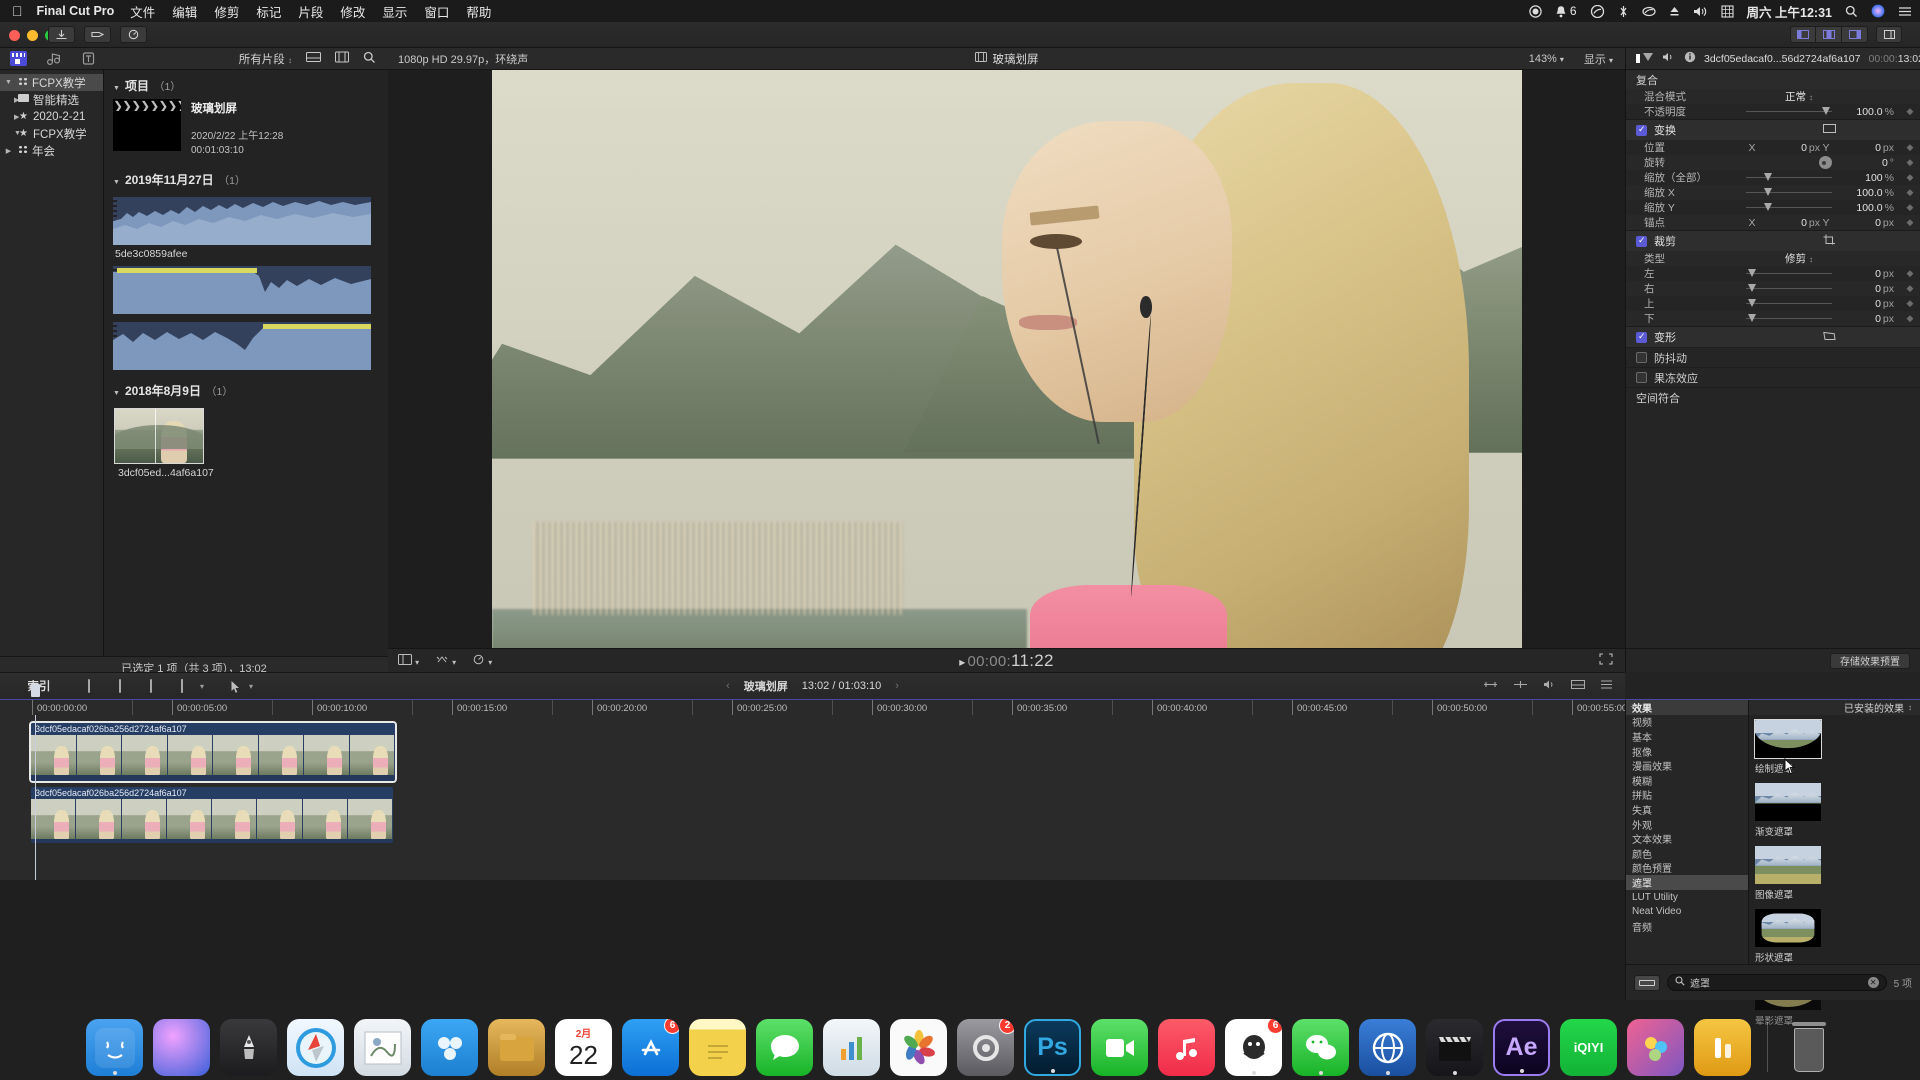 This screenshot has width=1920, height=1080. What do you see at coordinates (1655, 1047) in the screenshot?
I see `dock-item-colorful-app` at bounding box center [1655, 1047].